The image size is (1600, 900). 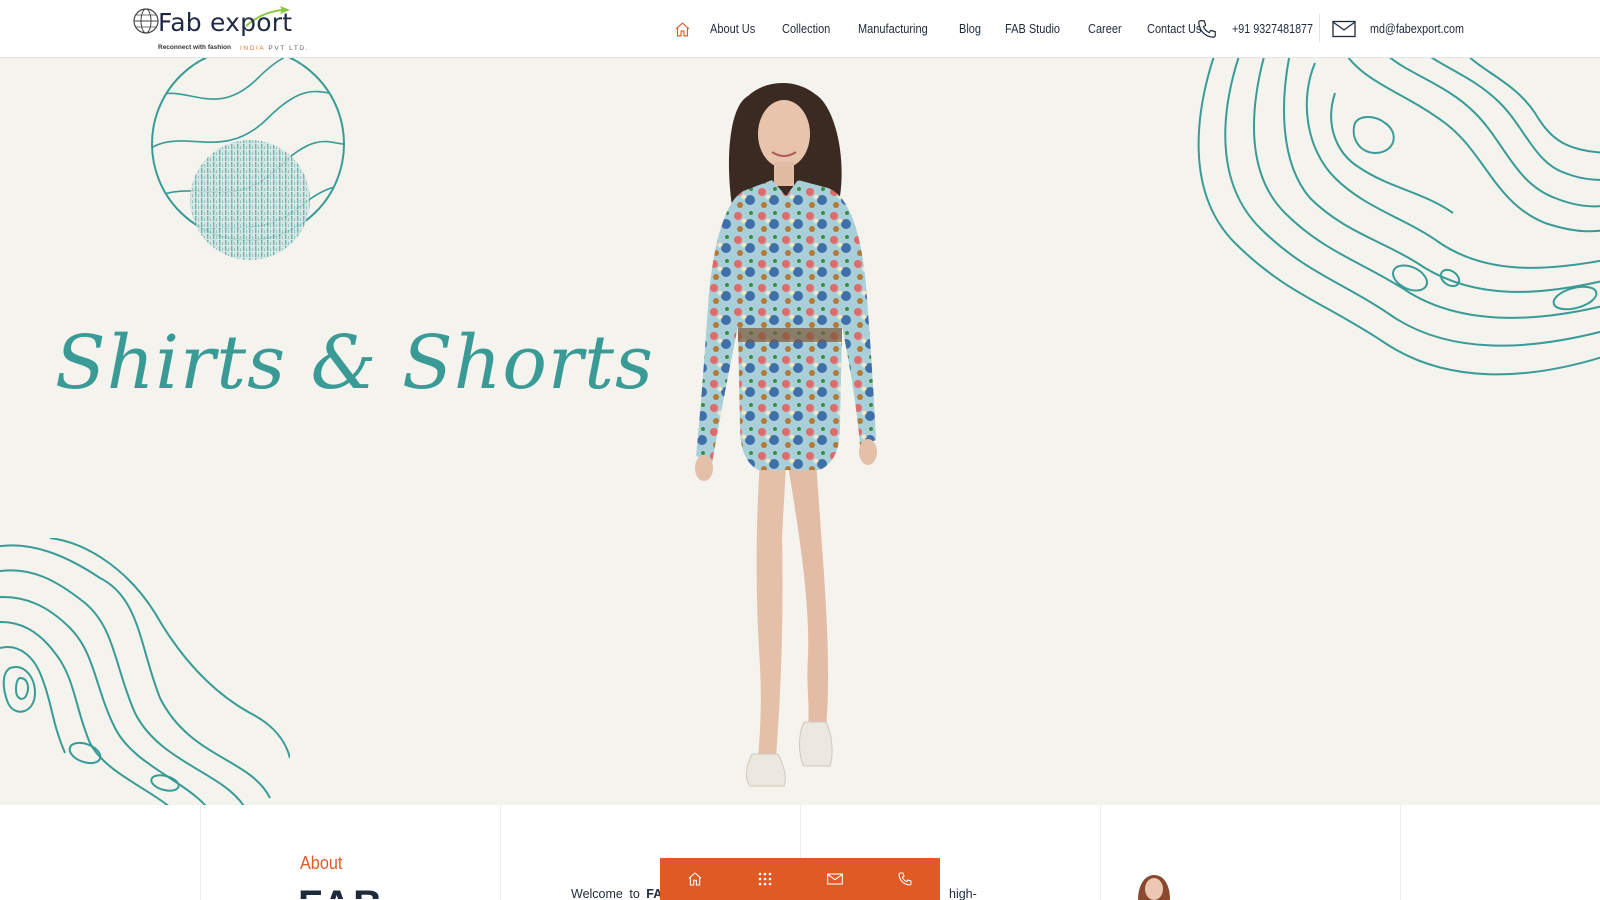 What do you see at coordinates (1154, 887) in the screenshot?
I see `team-member-photo` at bounding box center [1154, 887].